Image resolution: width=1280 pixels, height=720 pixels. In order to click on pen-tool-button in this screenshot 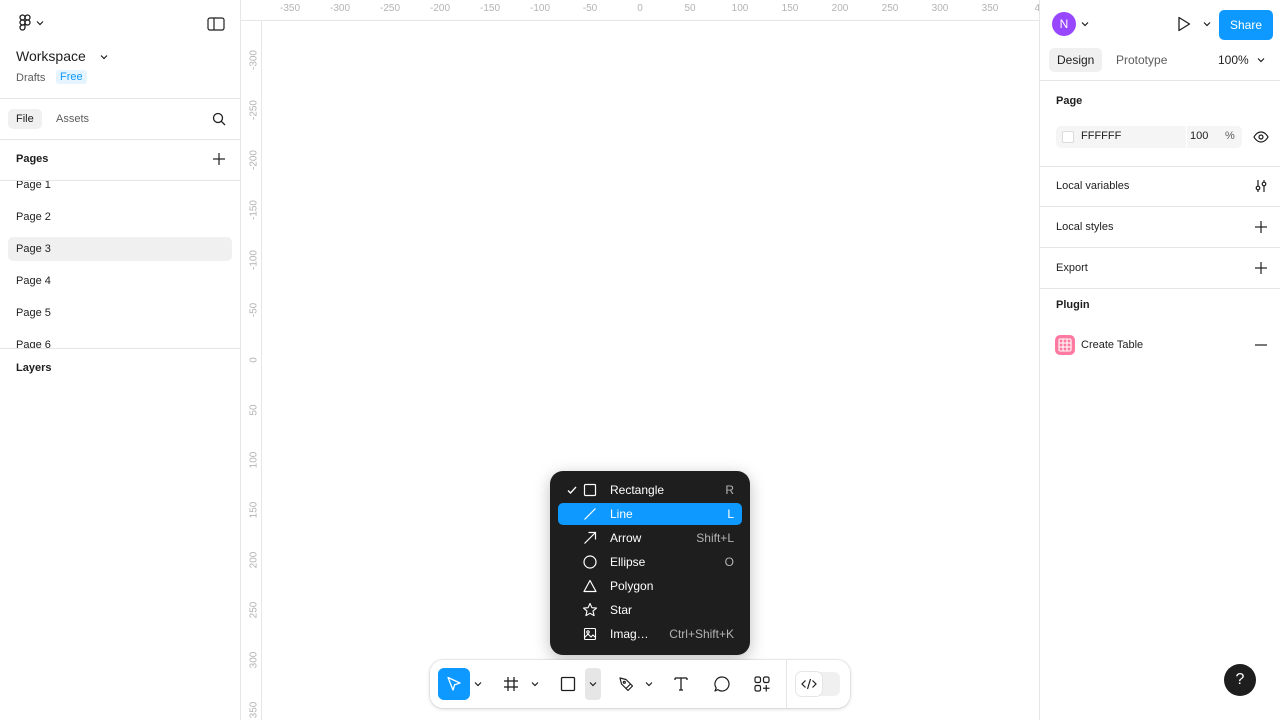, I will do `click(626, 684)`.